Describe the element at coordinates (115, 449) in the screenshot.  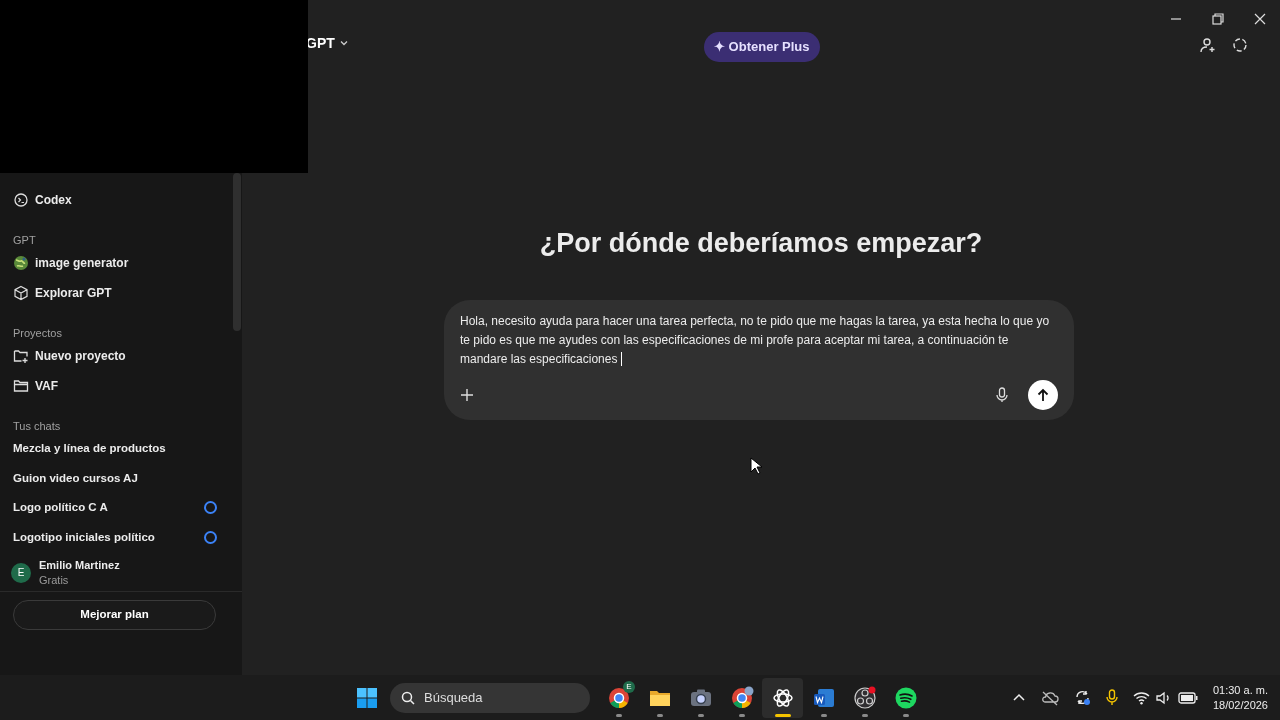
I see `chat-item: Mezcla y línea de productos` at that location.